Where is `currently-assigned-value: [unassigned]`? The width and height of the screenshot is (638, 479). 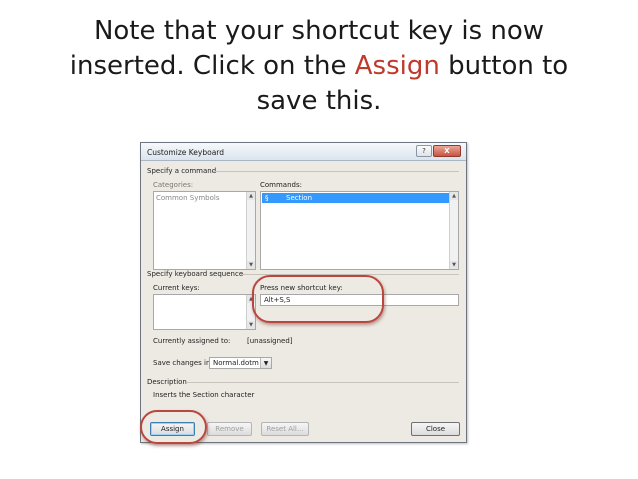 currently-assigned-value: [unassigned] is located at coordinates (270, 341).